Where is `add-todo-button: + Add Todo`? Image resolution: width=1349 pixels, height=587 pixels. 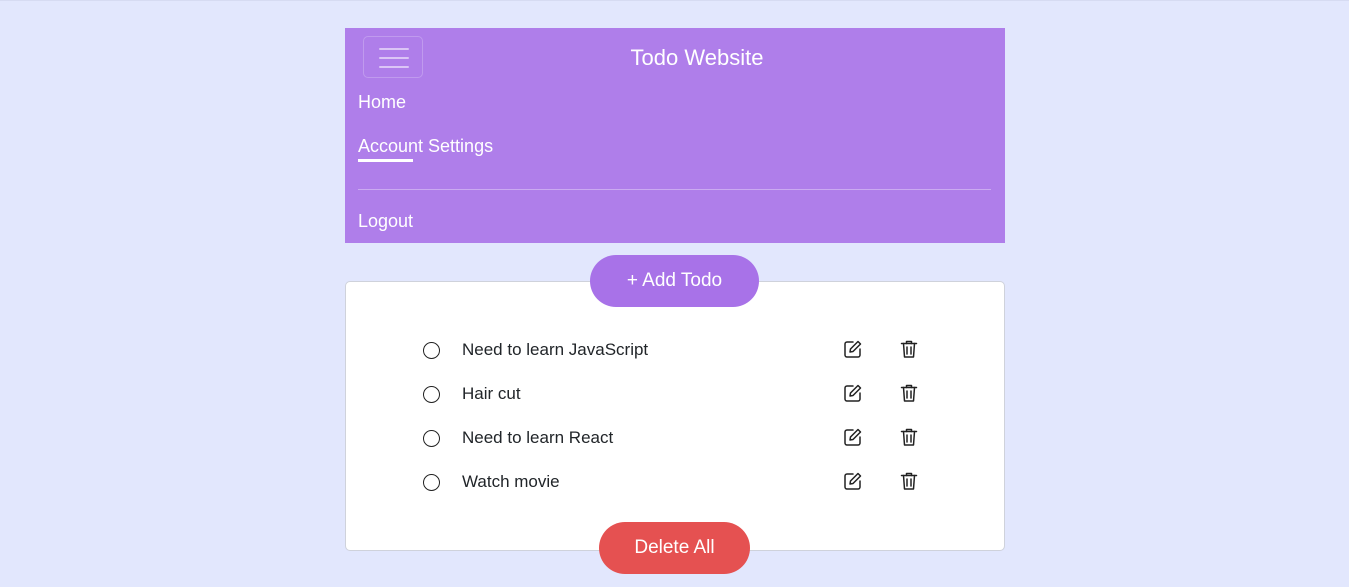 add-todo-button: + Add Todo is located at coordinates (674, 281).